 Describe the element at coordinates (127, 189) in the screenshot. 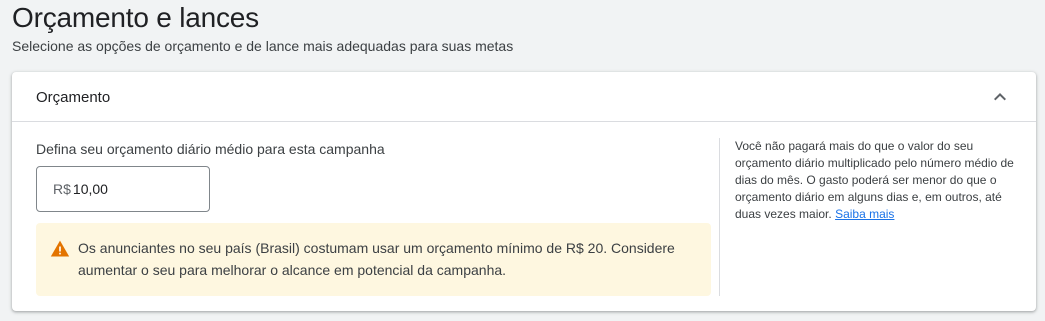

I see `budget-input` at that location.